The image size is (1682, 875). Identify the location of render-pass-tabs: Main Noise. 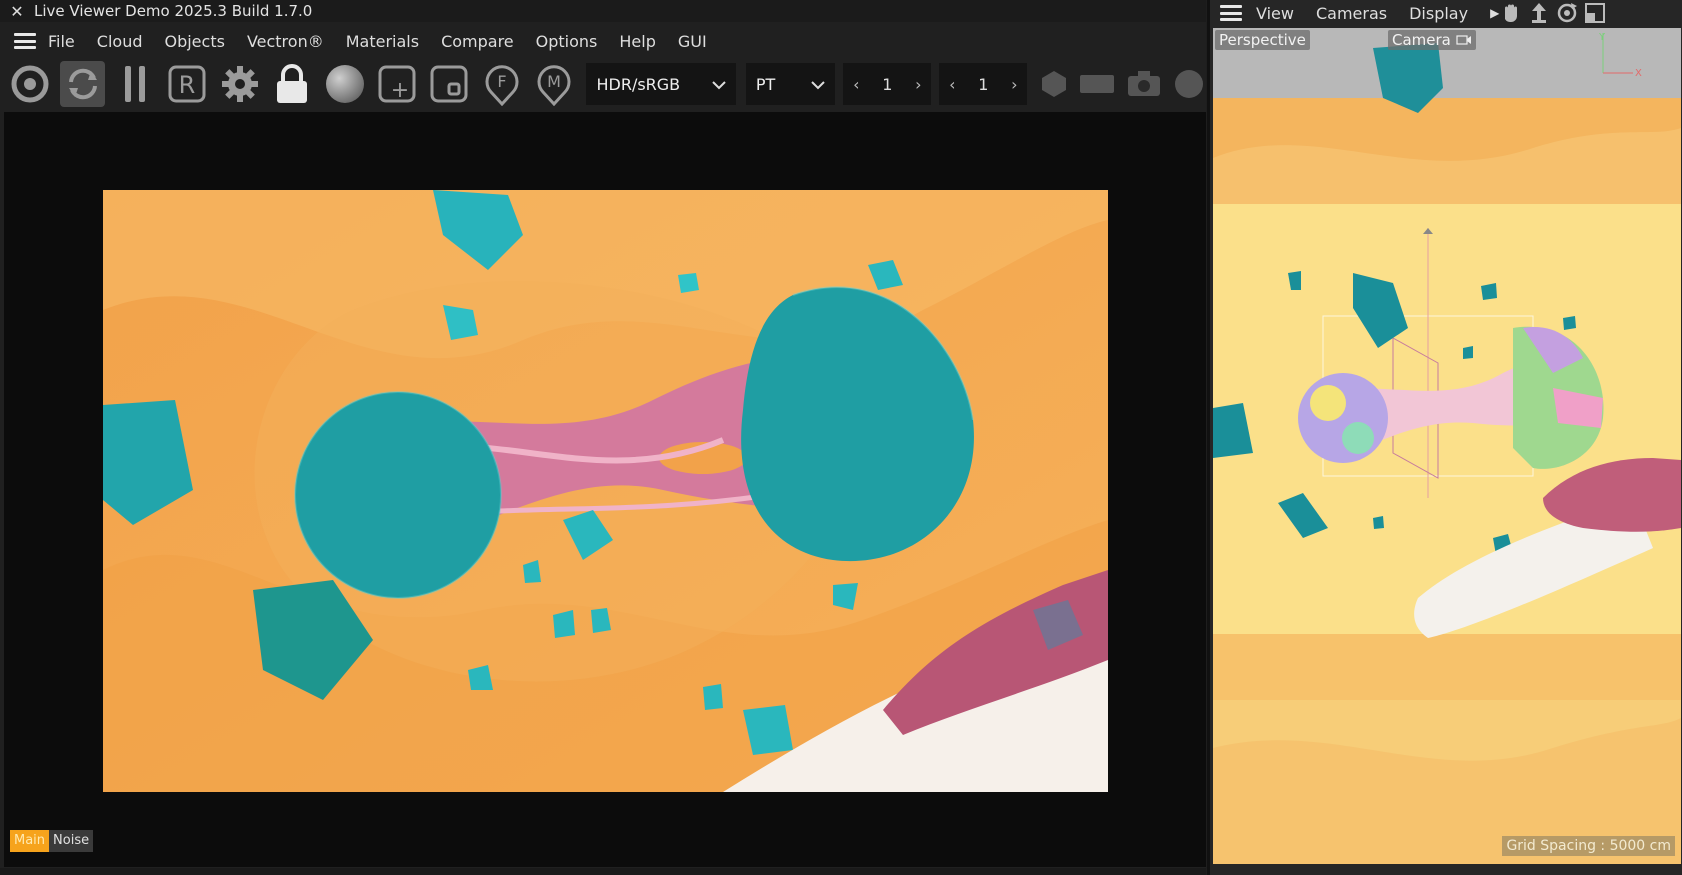
(52, 841).